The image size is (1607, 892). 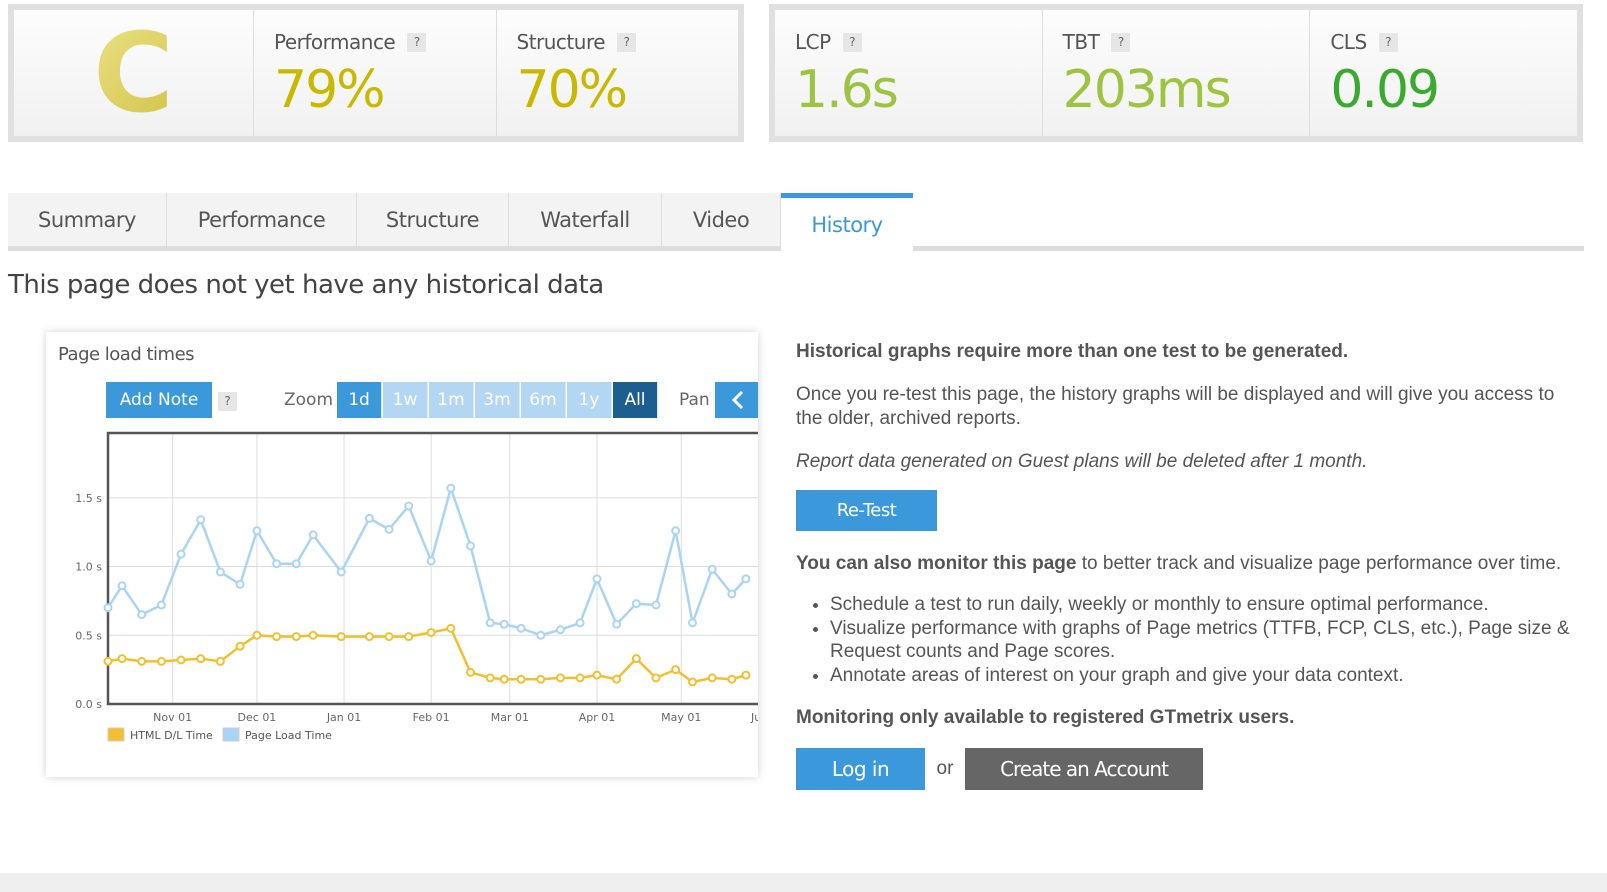 I want to click on legend-label: HTML D/L Time, so click(x=171, y=735).